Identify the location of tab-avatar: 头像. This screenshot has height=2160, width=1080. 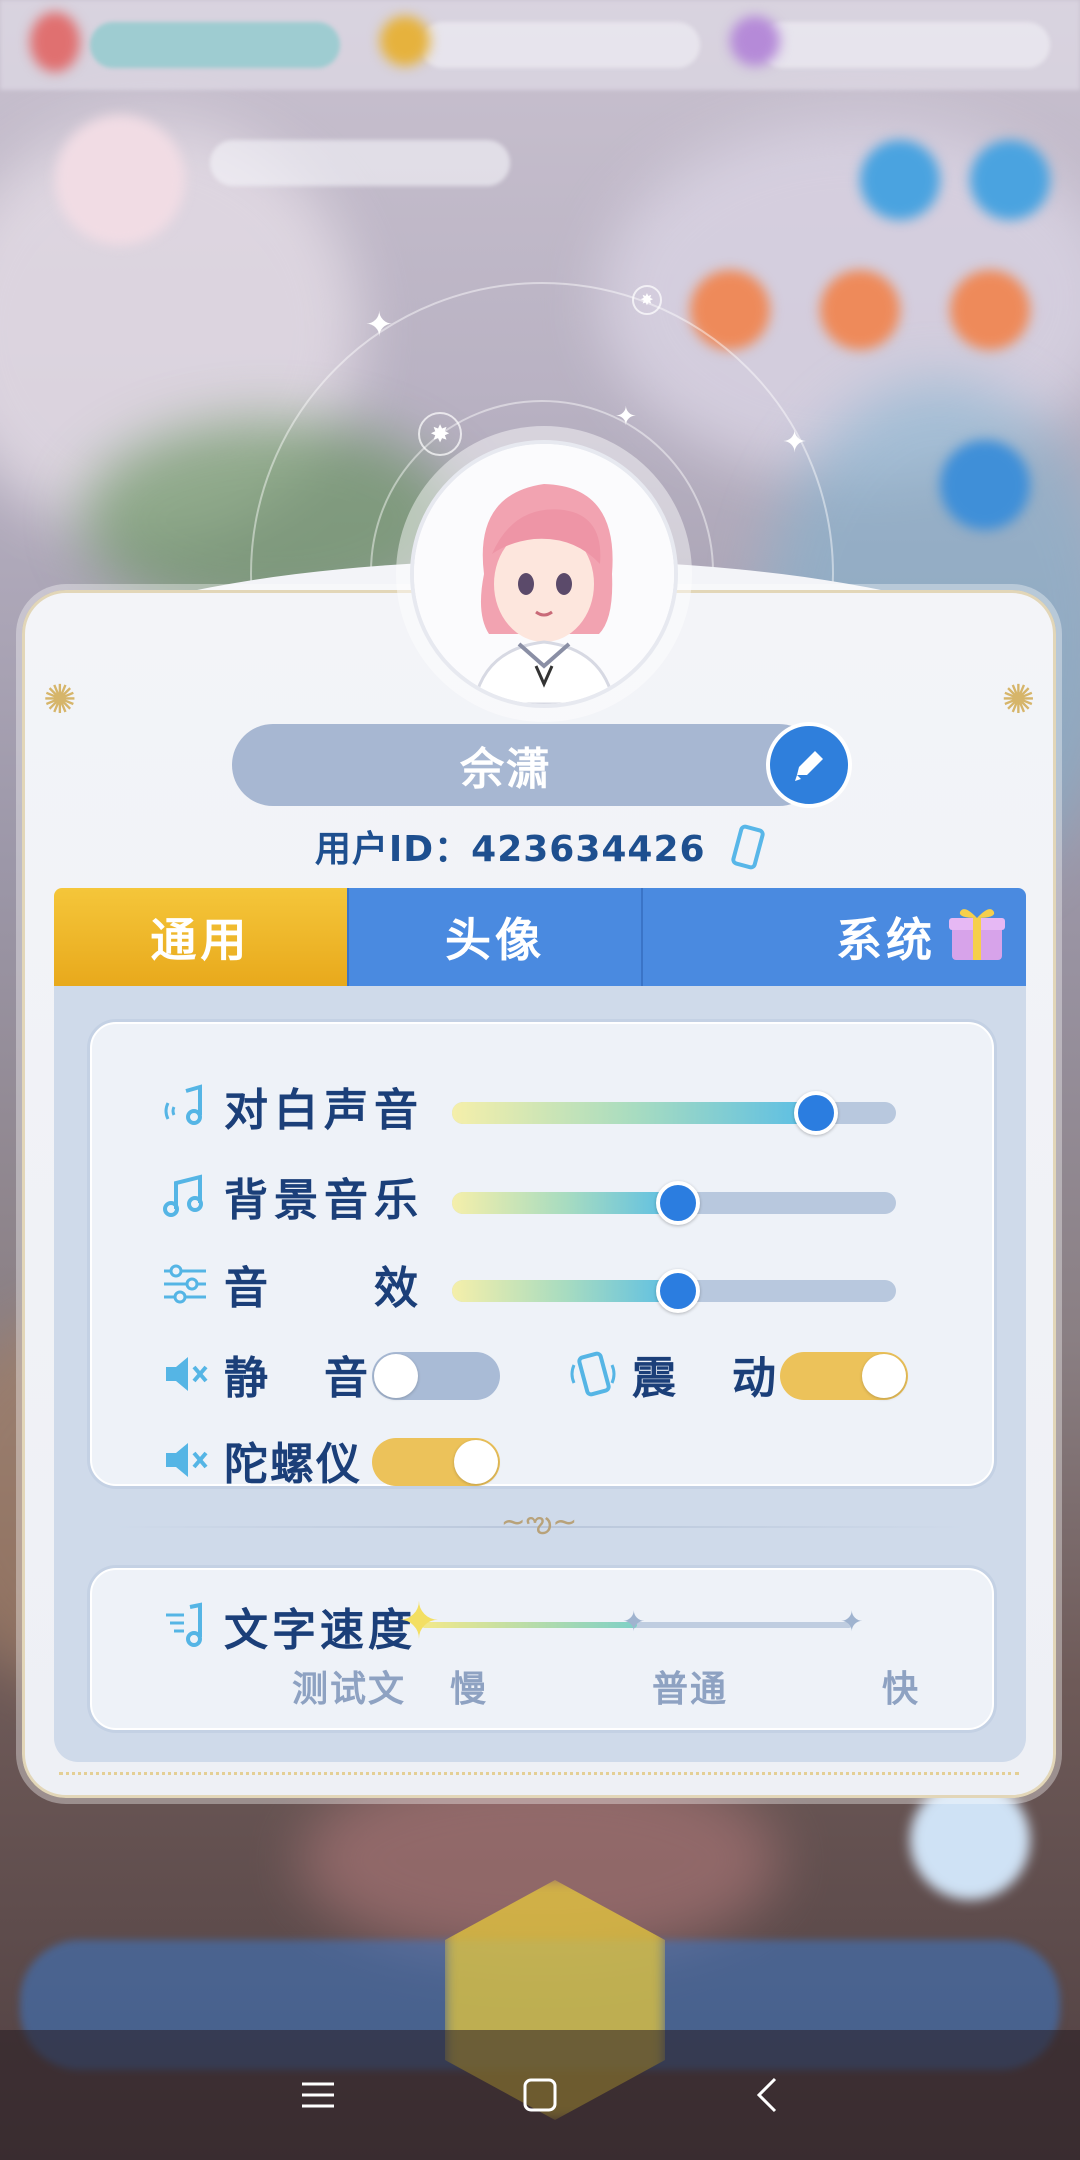
(494, 937).